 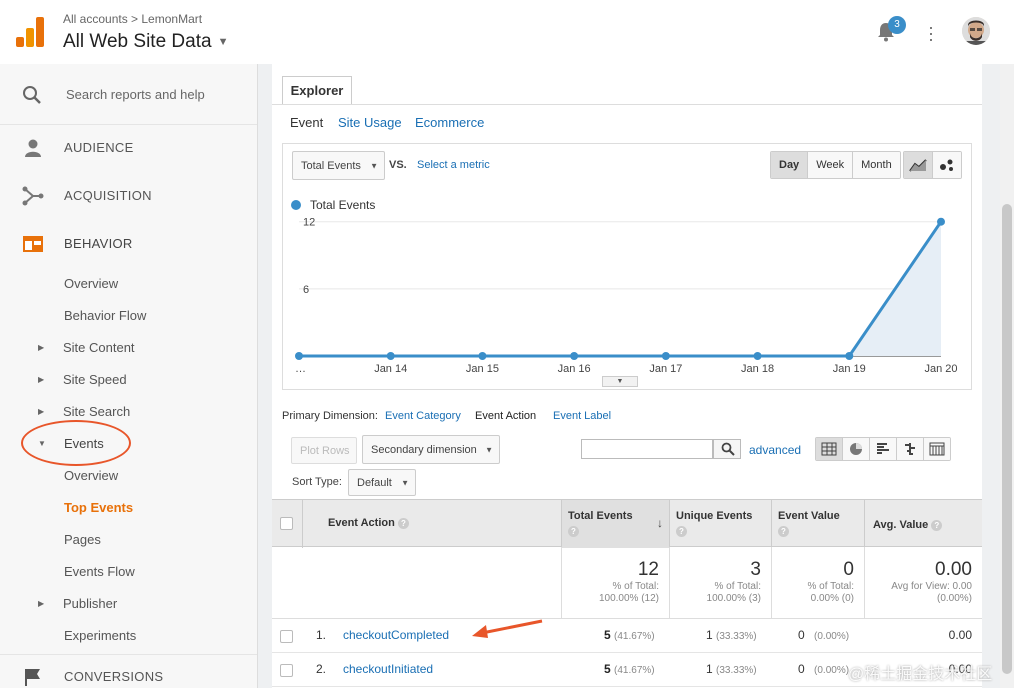 I want to click on comparison-view-icon, so click(x=910, y=449).